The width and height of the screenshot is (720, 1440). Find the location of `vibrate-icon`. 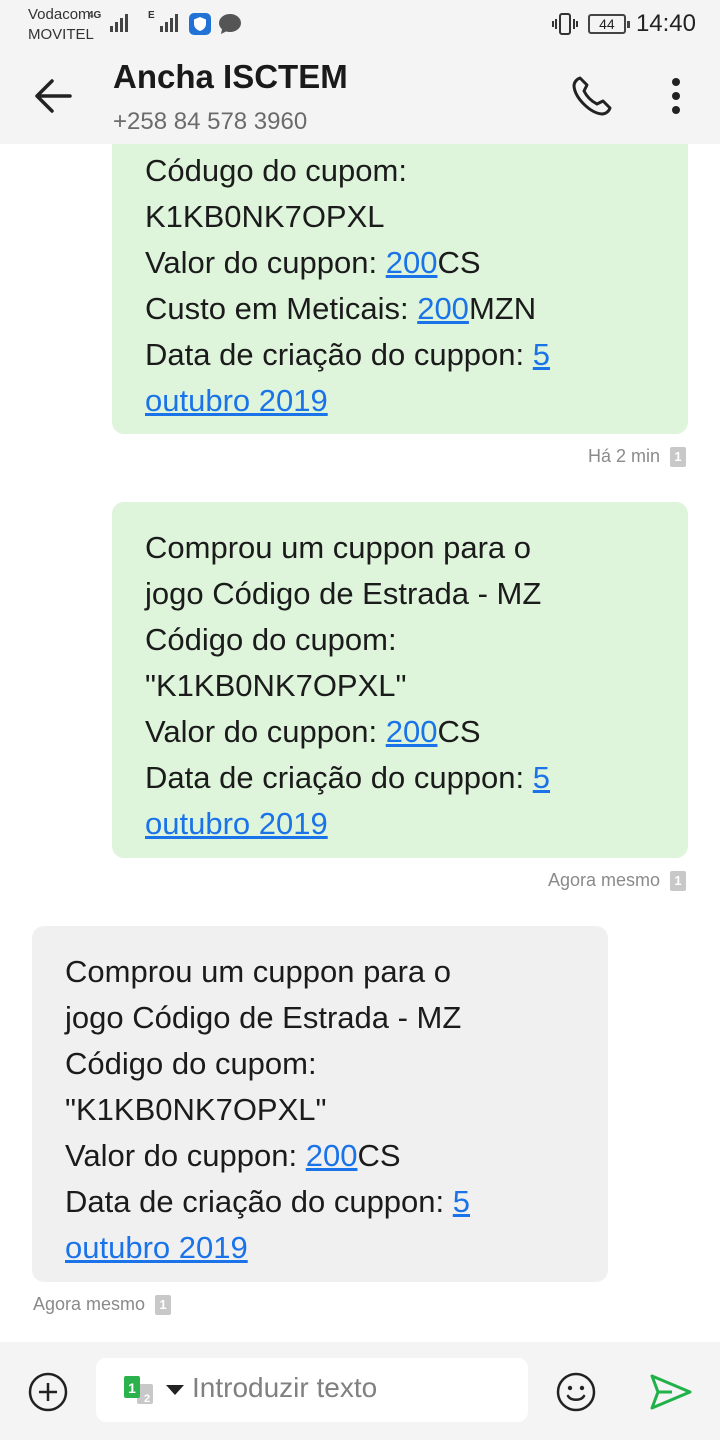

vibrate-icon is located at coordinates (564, 24).